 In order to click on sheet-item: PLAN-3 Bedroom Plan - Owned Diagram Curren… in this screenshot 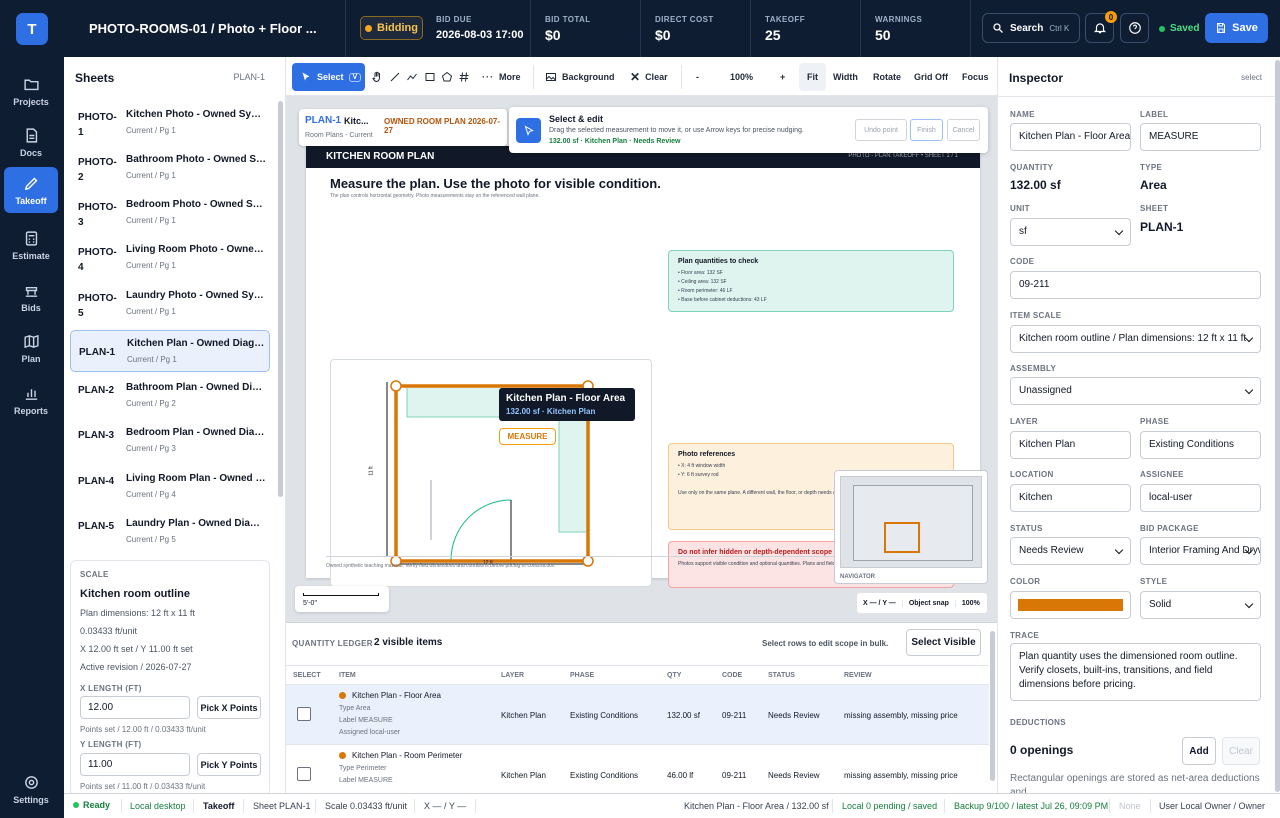, I will do `click(170, 441)`.